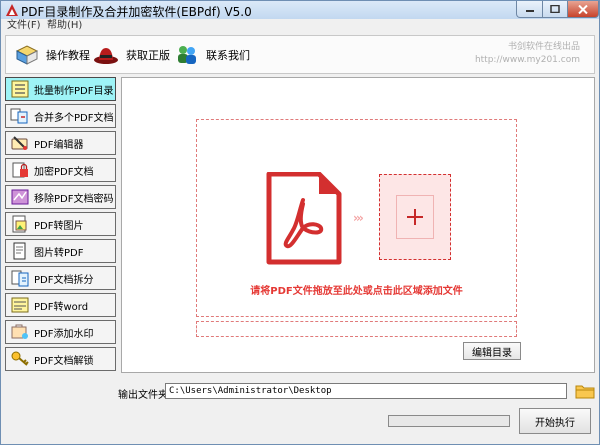 This screenshot has width=600, height=445. I want to click on app-logo-icon, so click(12, 10).